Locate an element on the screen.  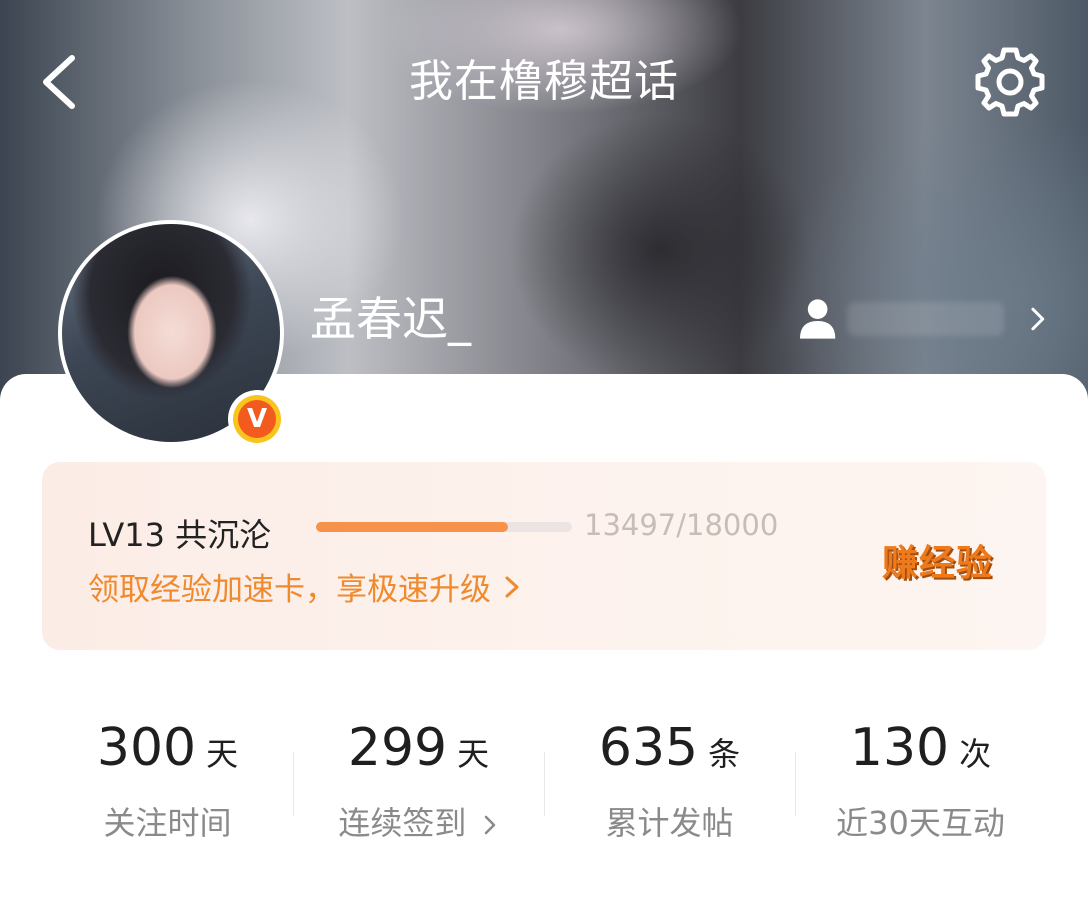
stat-unit: 次 is located at coordinates (975, 754).